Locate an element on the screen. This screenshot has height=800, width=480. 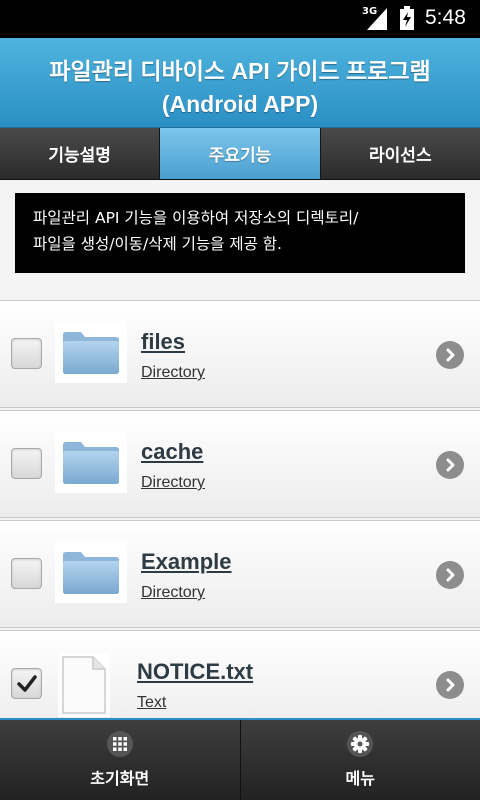
clock: 5:48 is located at coordinates (445, 17).